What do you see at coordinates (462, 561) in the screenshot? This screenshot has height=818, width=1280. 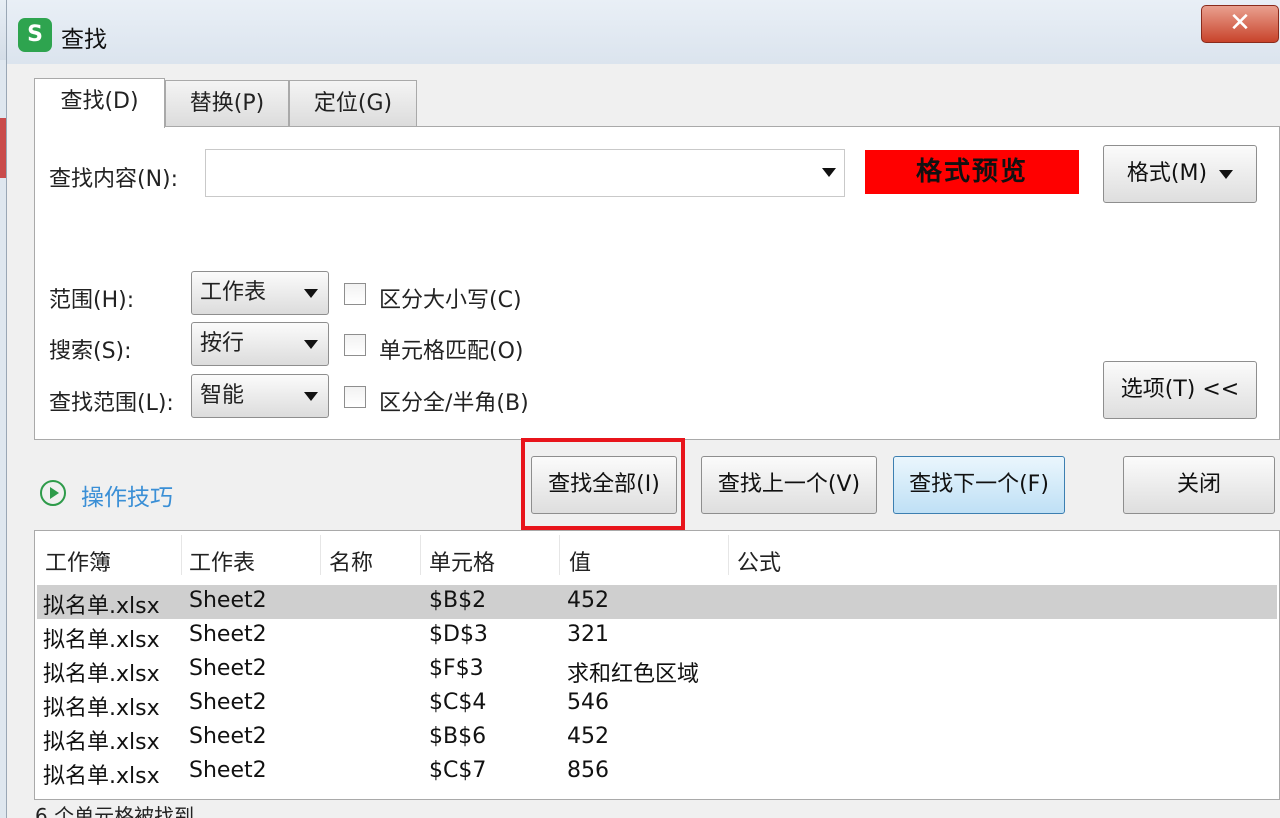 I see `column-header-cell: 单元格` at bounding box center [462, 561].